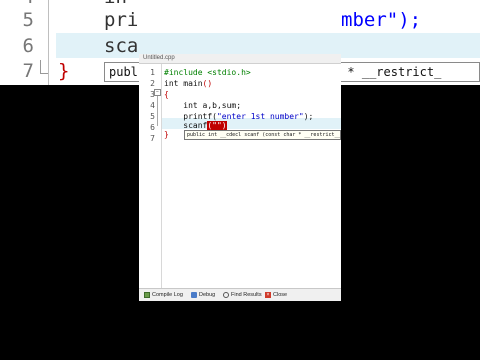 The width and height of the screenshot is (480, 360). What do you see at coordinates (152, 83) in the screenshot?
I see `line-number: 2` at bounding box center [152, 83].